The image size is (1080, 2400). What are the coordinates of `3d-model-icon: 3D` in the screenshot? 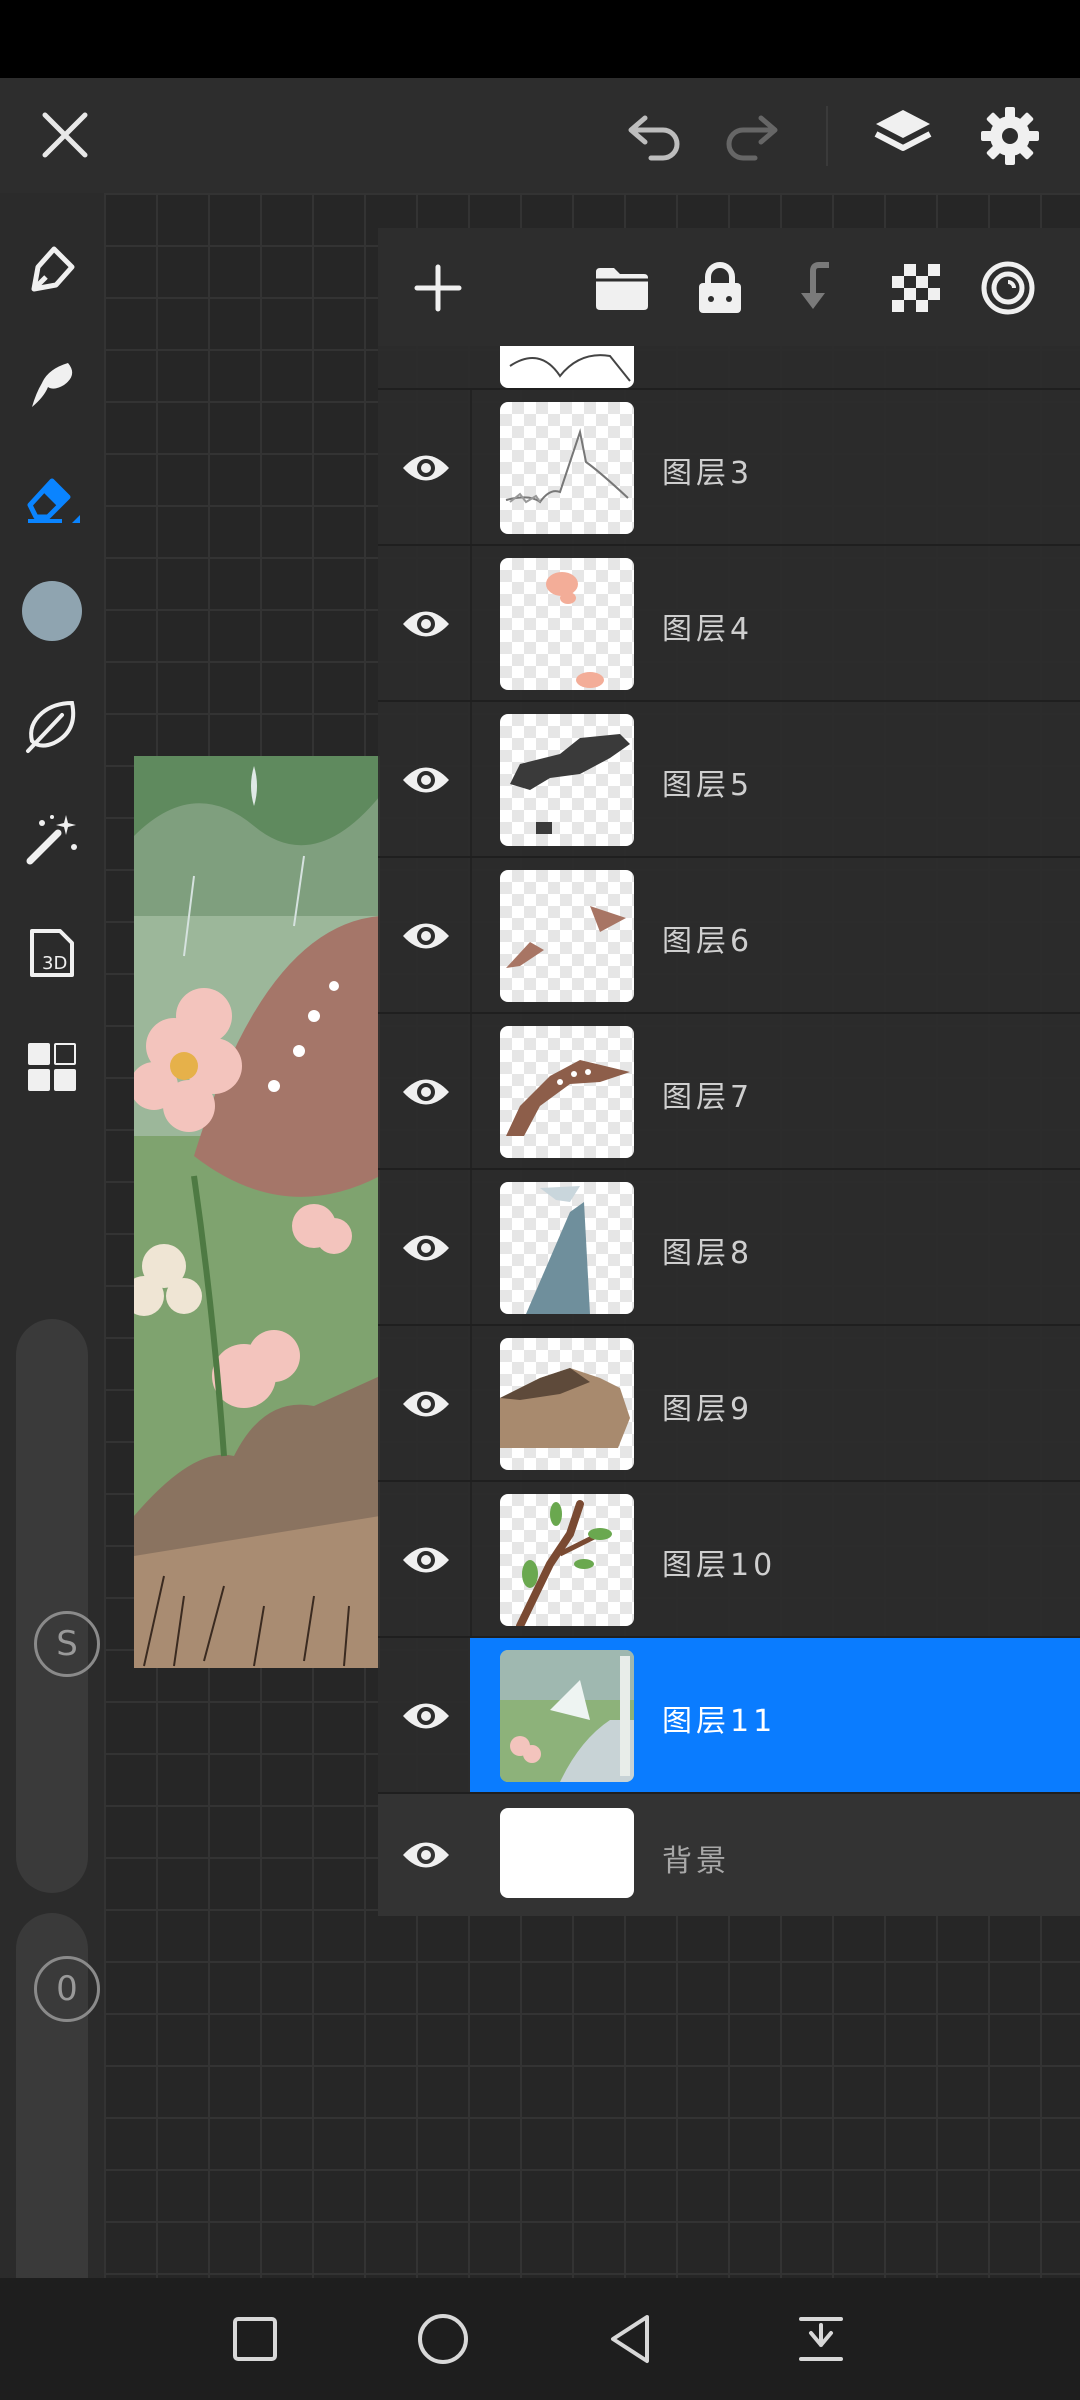 It's located at (52, 953).